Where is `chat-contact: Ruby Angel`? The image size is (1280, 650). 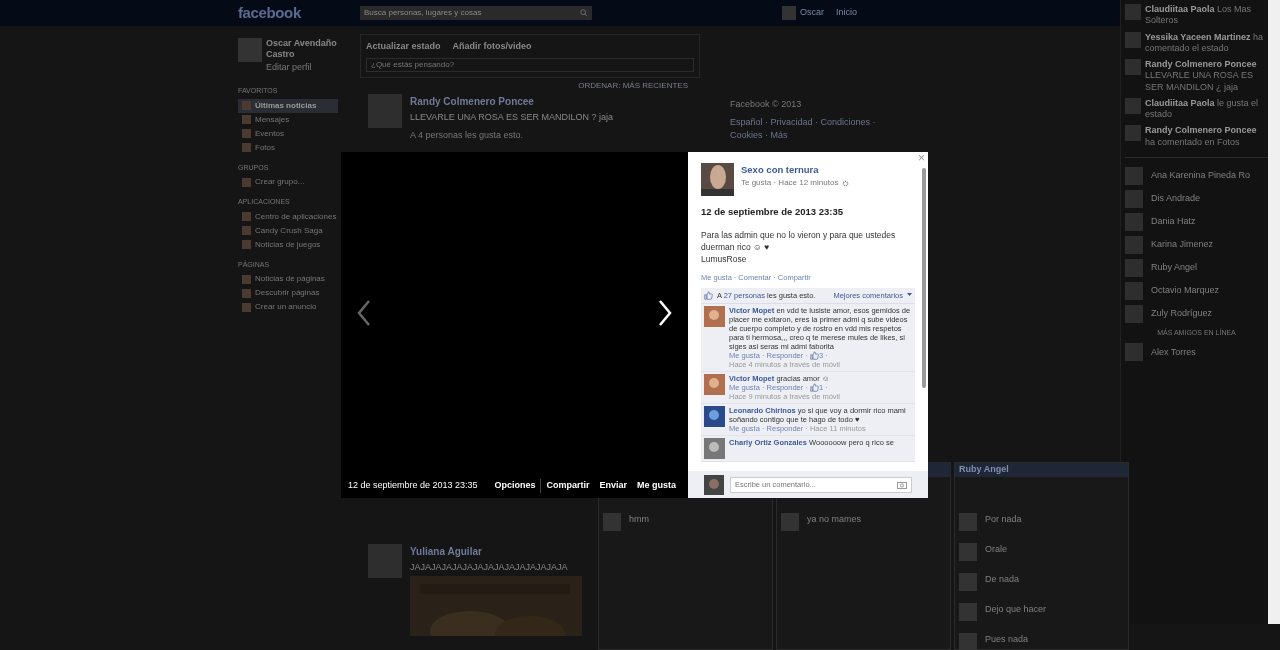
chat-contact: Ruby Angel is located at coordinates (1196, 267).